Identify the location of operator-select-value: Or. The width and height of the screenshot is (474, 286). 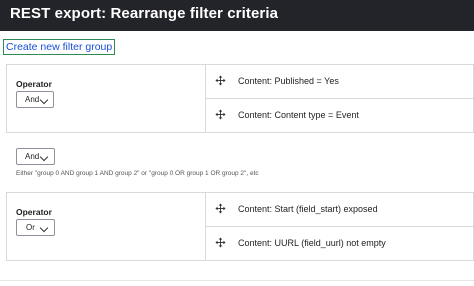
(30, 227).